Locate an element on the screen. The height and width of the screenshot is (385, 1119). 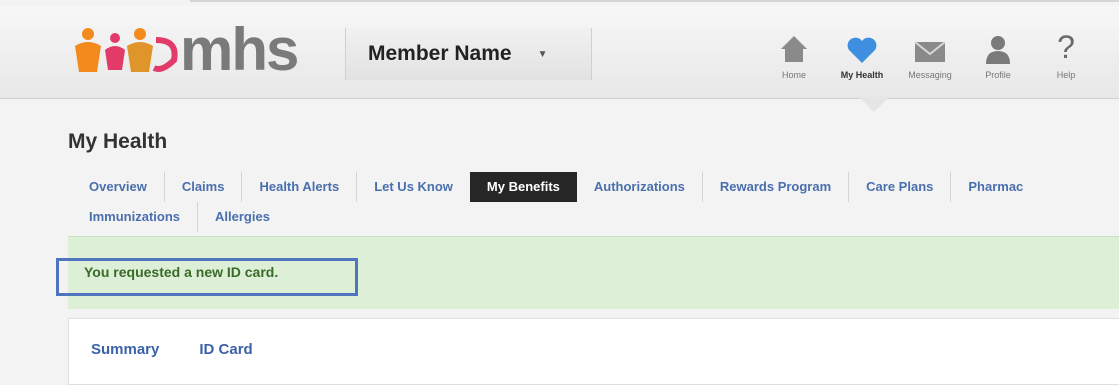
nav-home: Home is located at coordinates (794, 52).